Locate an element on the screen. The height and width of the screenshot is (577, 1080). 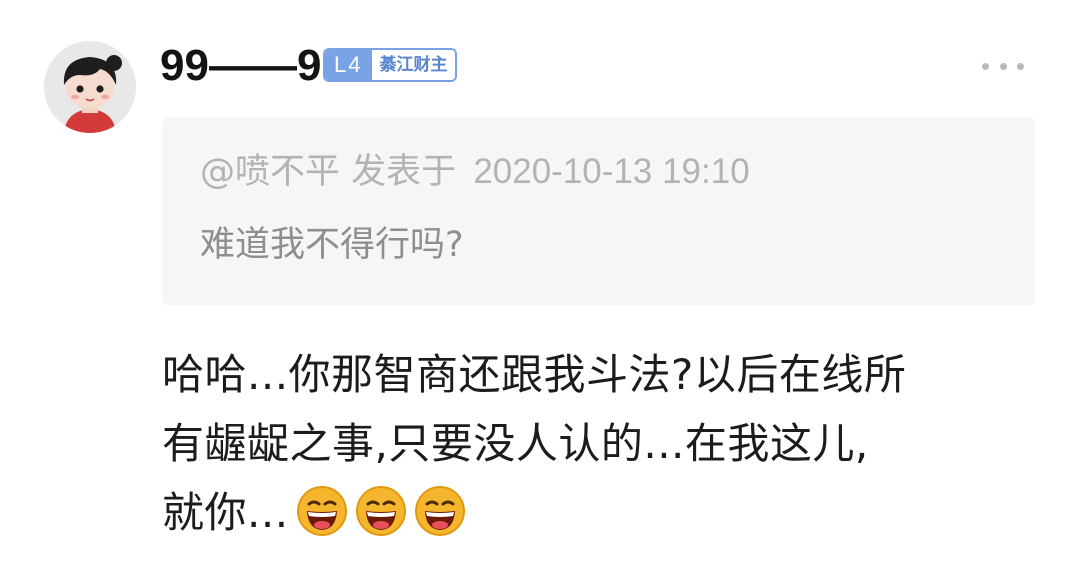
level-title: 綦江财主 is located at coordinates (414, 65).